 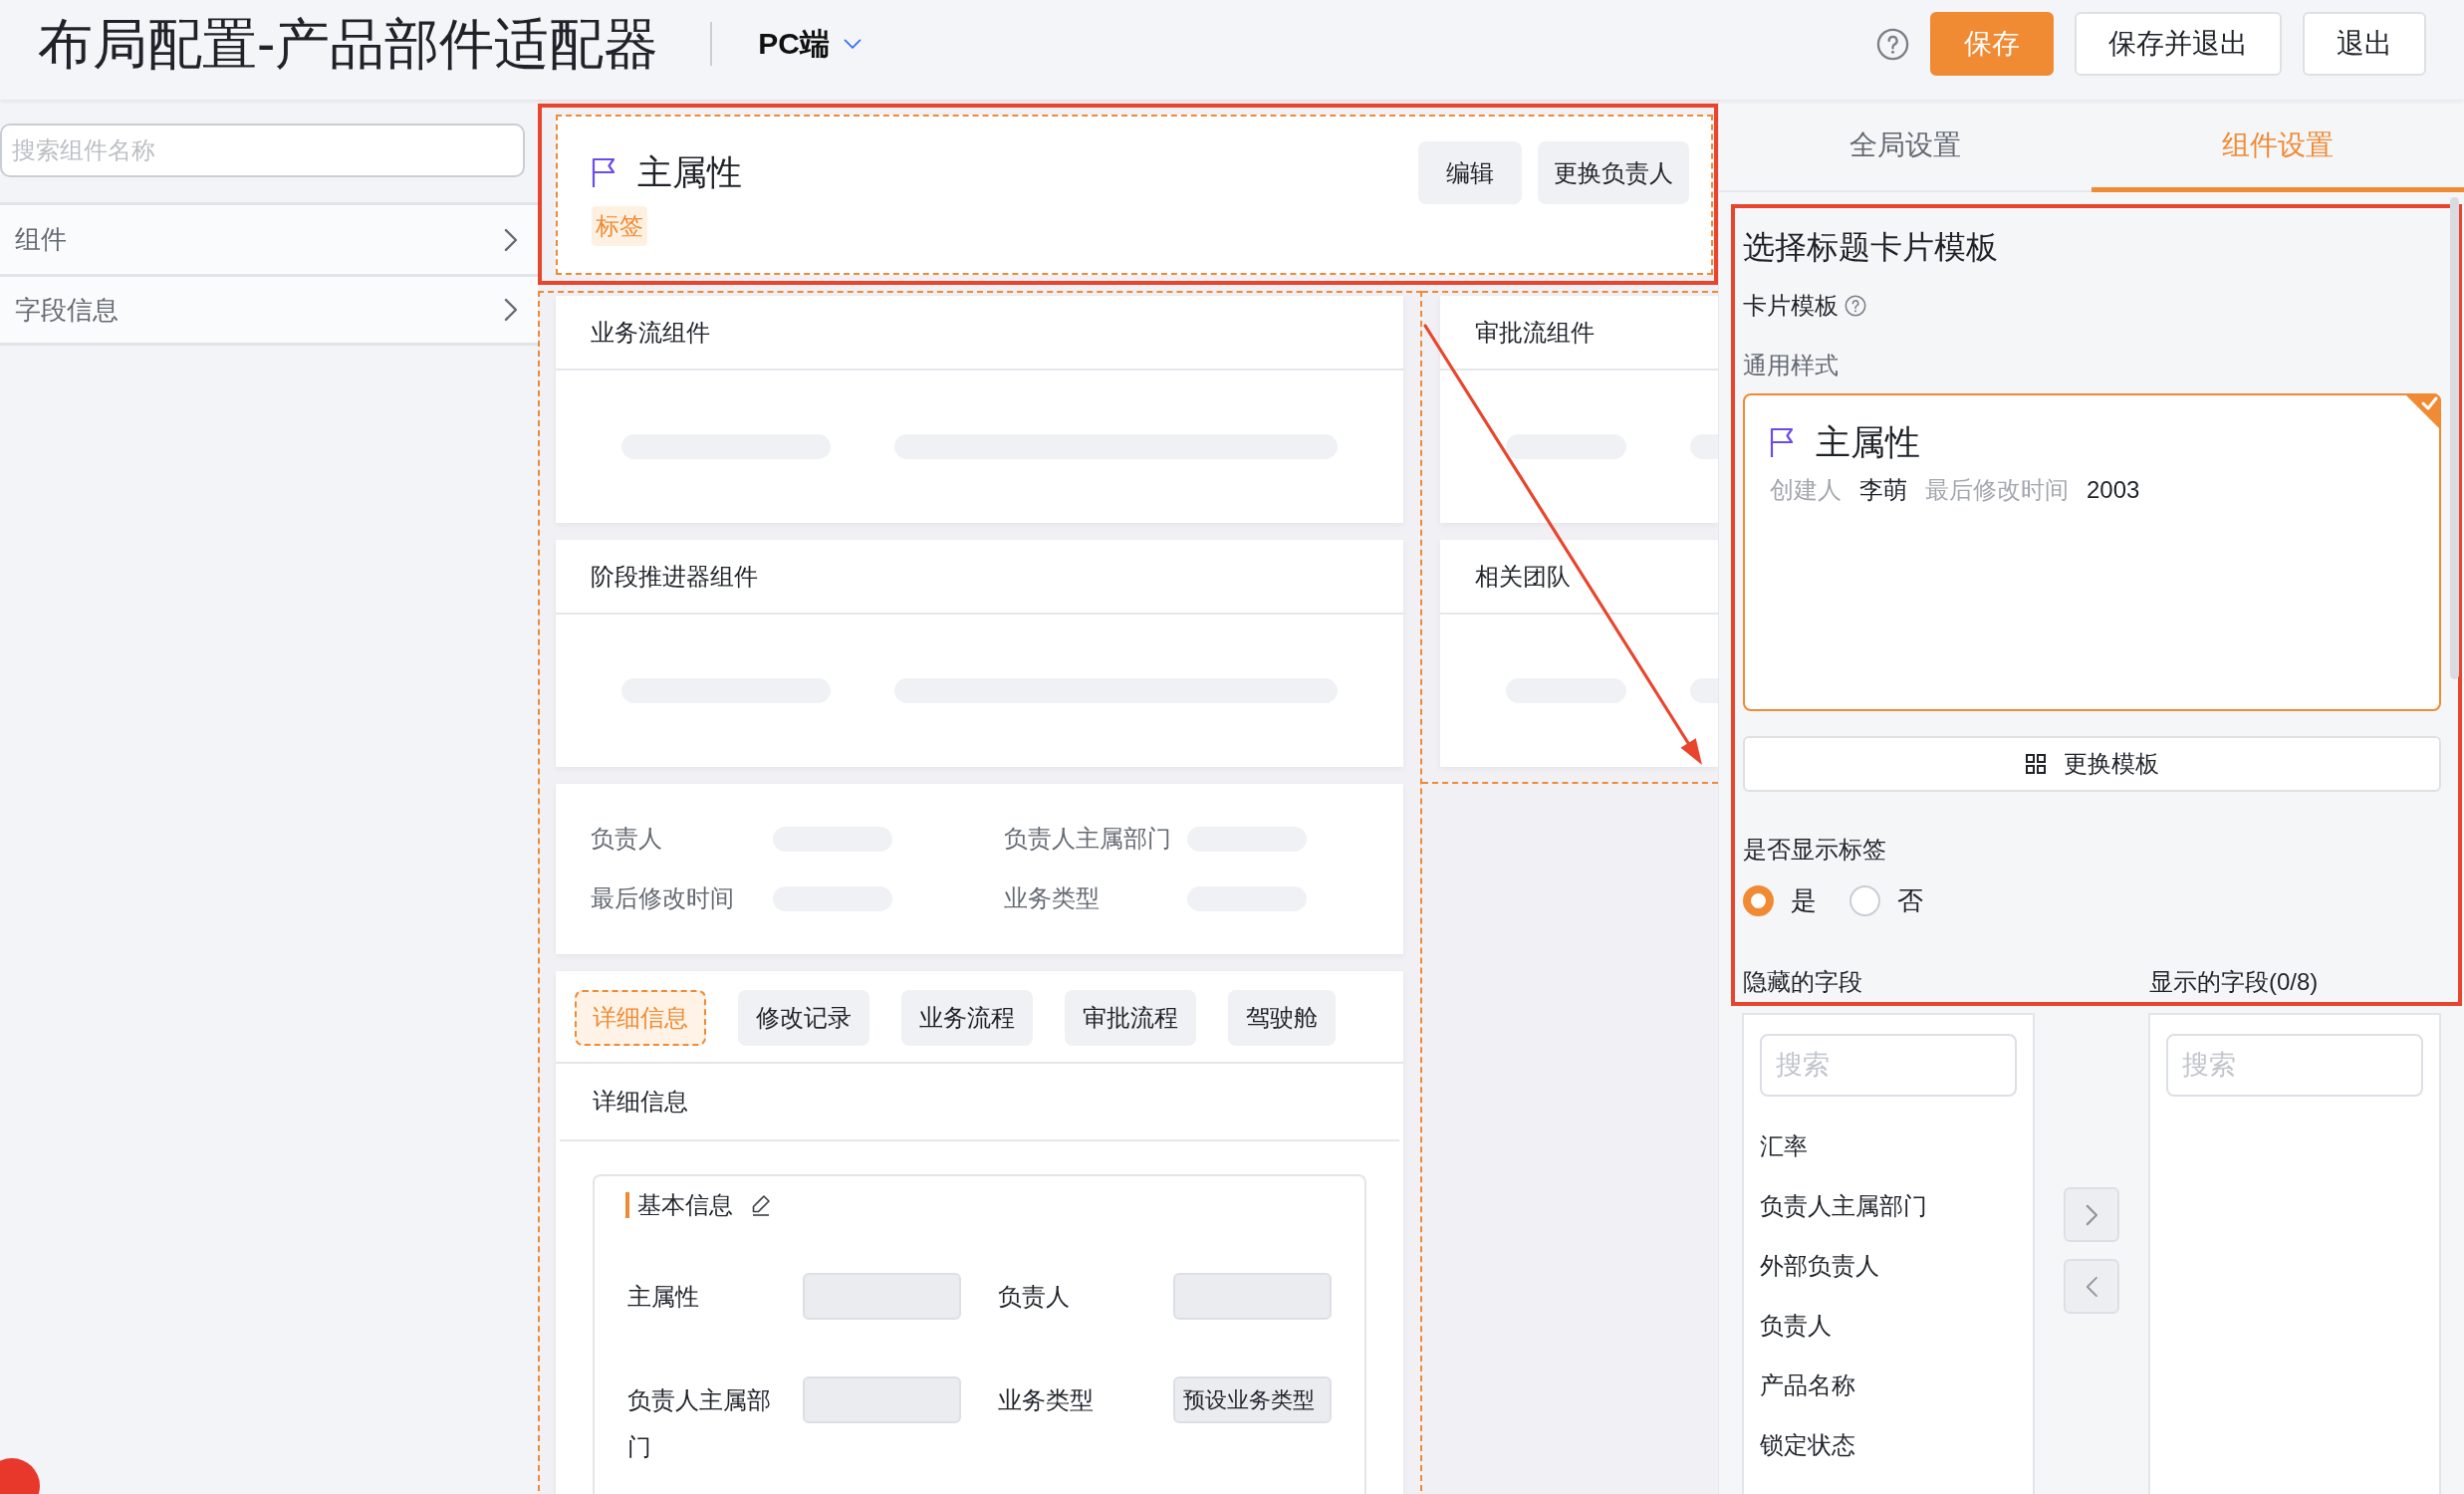 What do you see at coordinates (2178, 44) in the screenshot?
I see `save-and-exit-button: 保存并退出` at bounding box center [2178, 44].